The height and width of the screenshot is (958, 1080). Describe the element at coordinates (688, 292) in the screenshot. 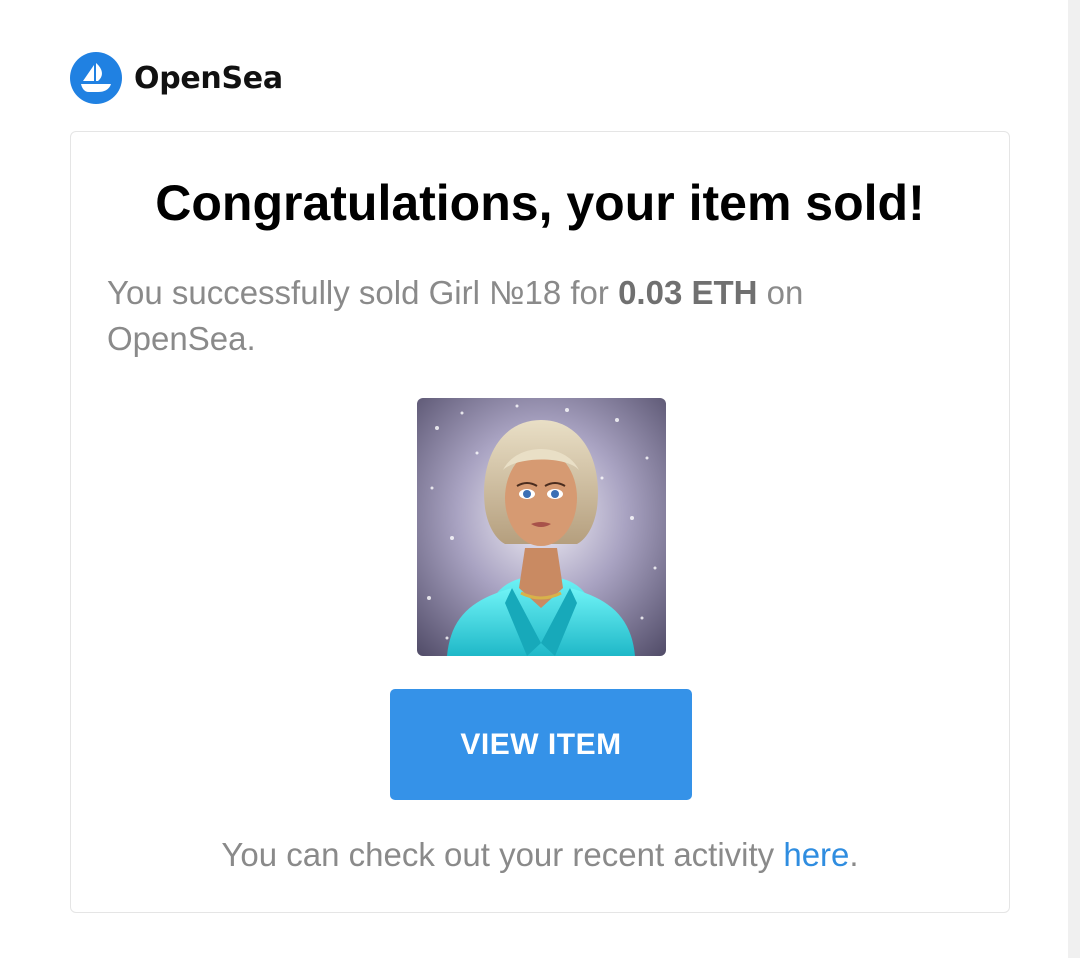

I see `sale-price: 0.03 ETH` at that location.